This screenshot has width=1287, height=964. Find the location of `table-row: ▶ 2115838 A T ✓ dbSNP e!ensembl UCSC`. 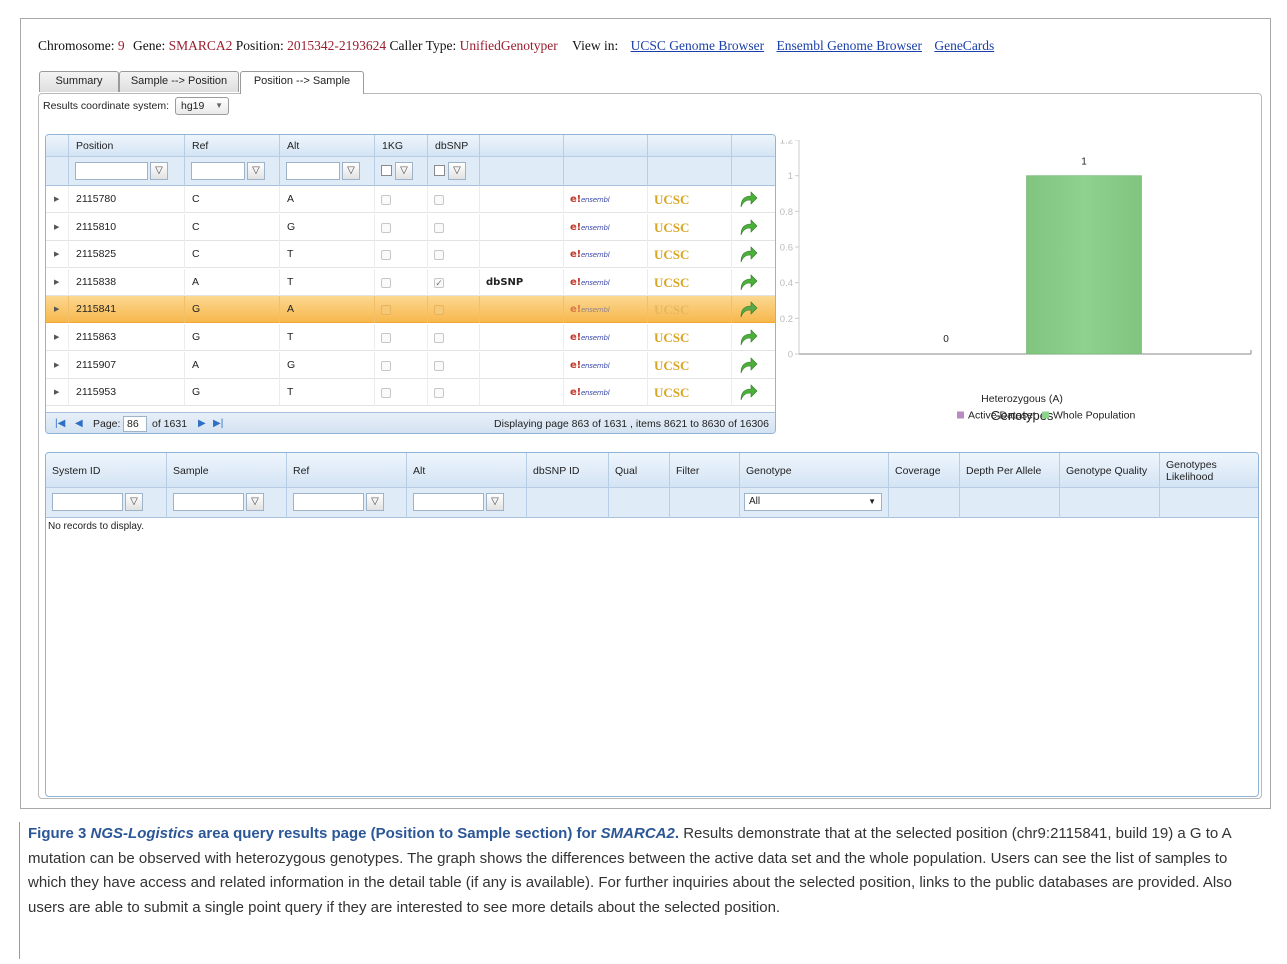

table-row: ▶ 2115838 A T ✓ dbSNP e!ensembl UCSC is located at coordinates (410, 282).